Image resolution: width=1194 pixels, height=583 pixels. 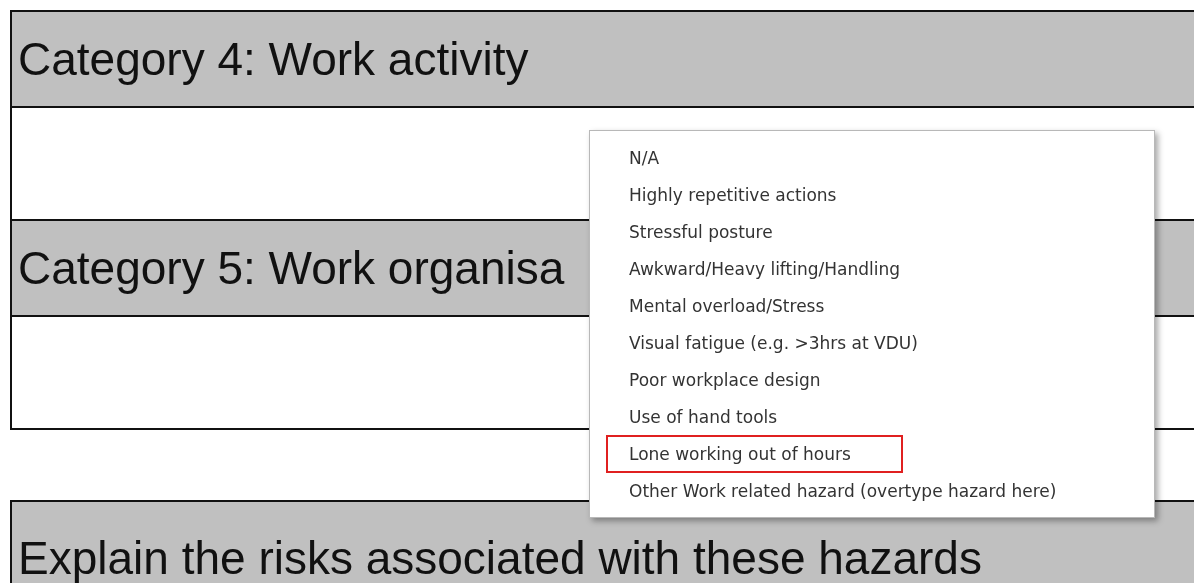 I want to click on menu-item: Use of hand tools, so click(x=718, y=416).